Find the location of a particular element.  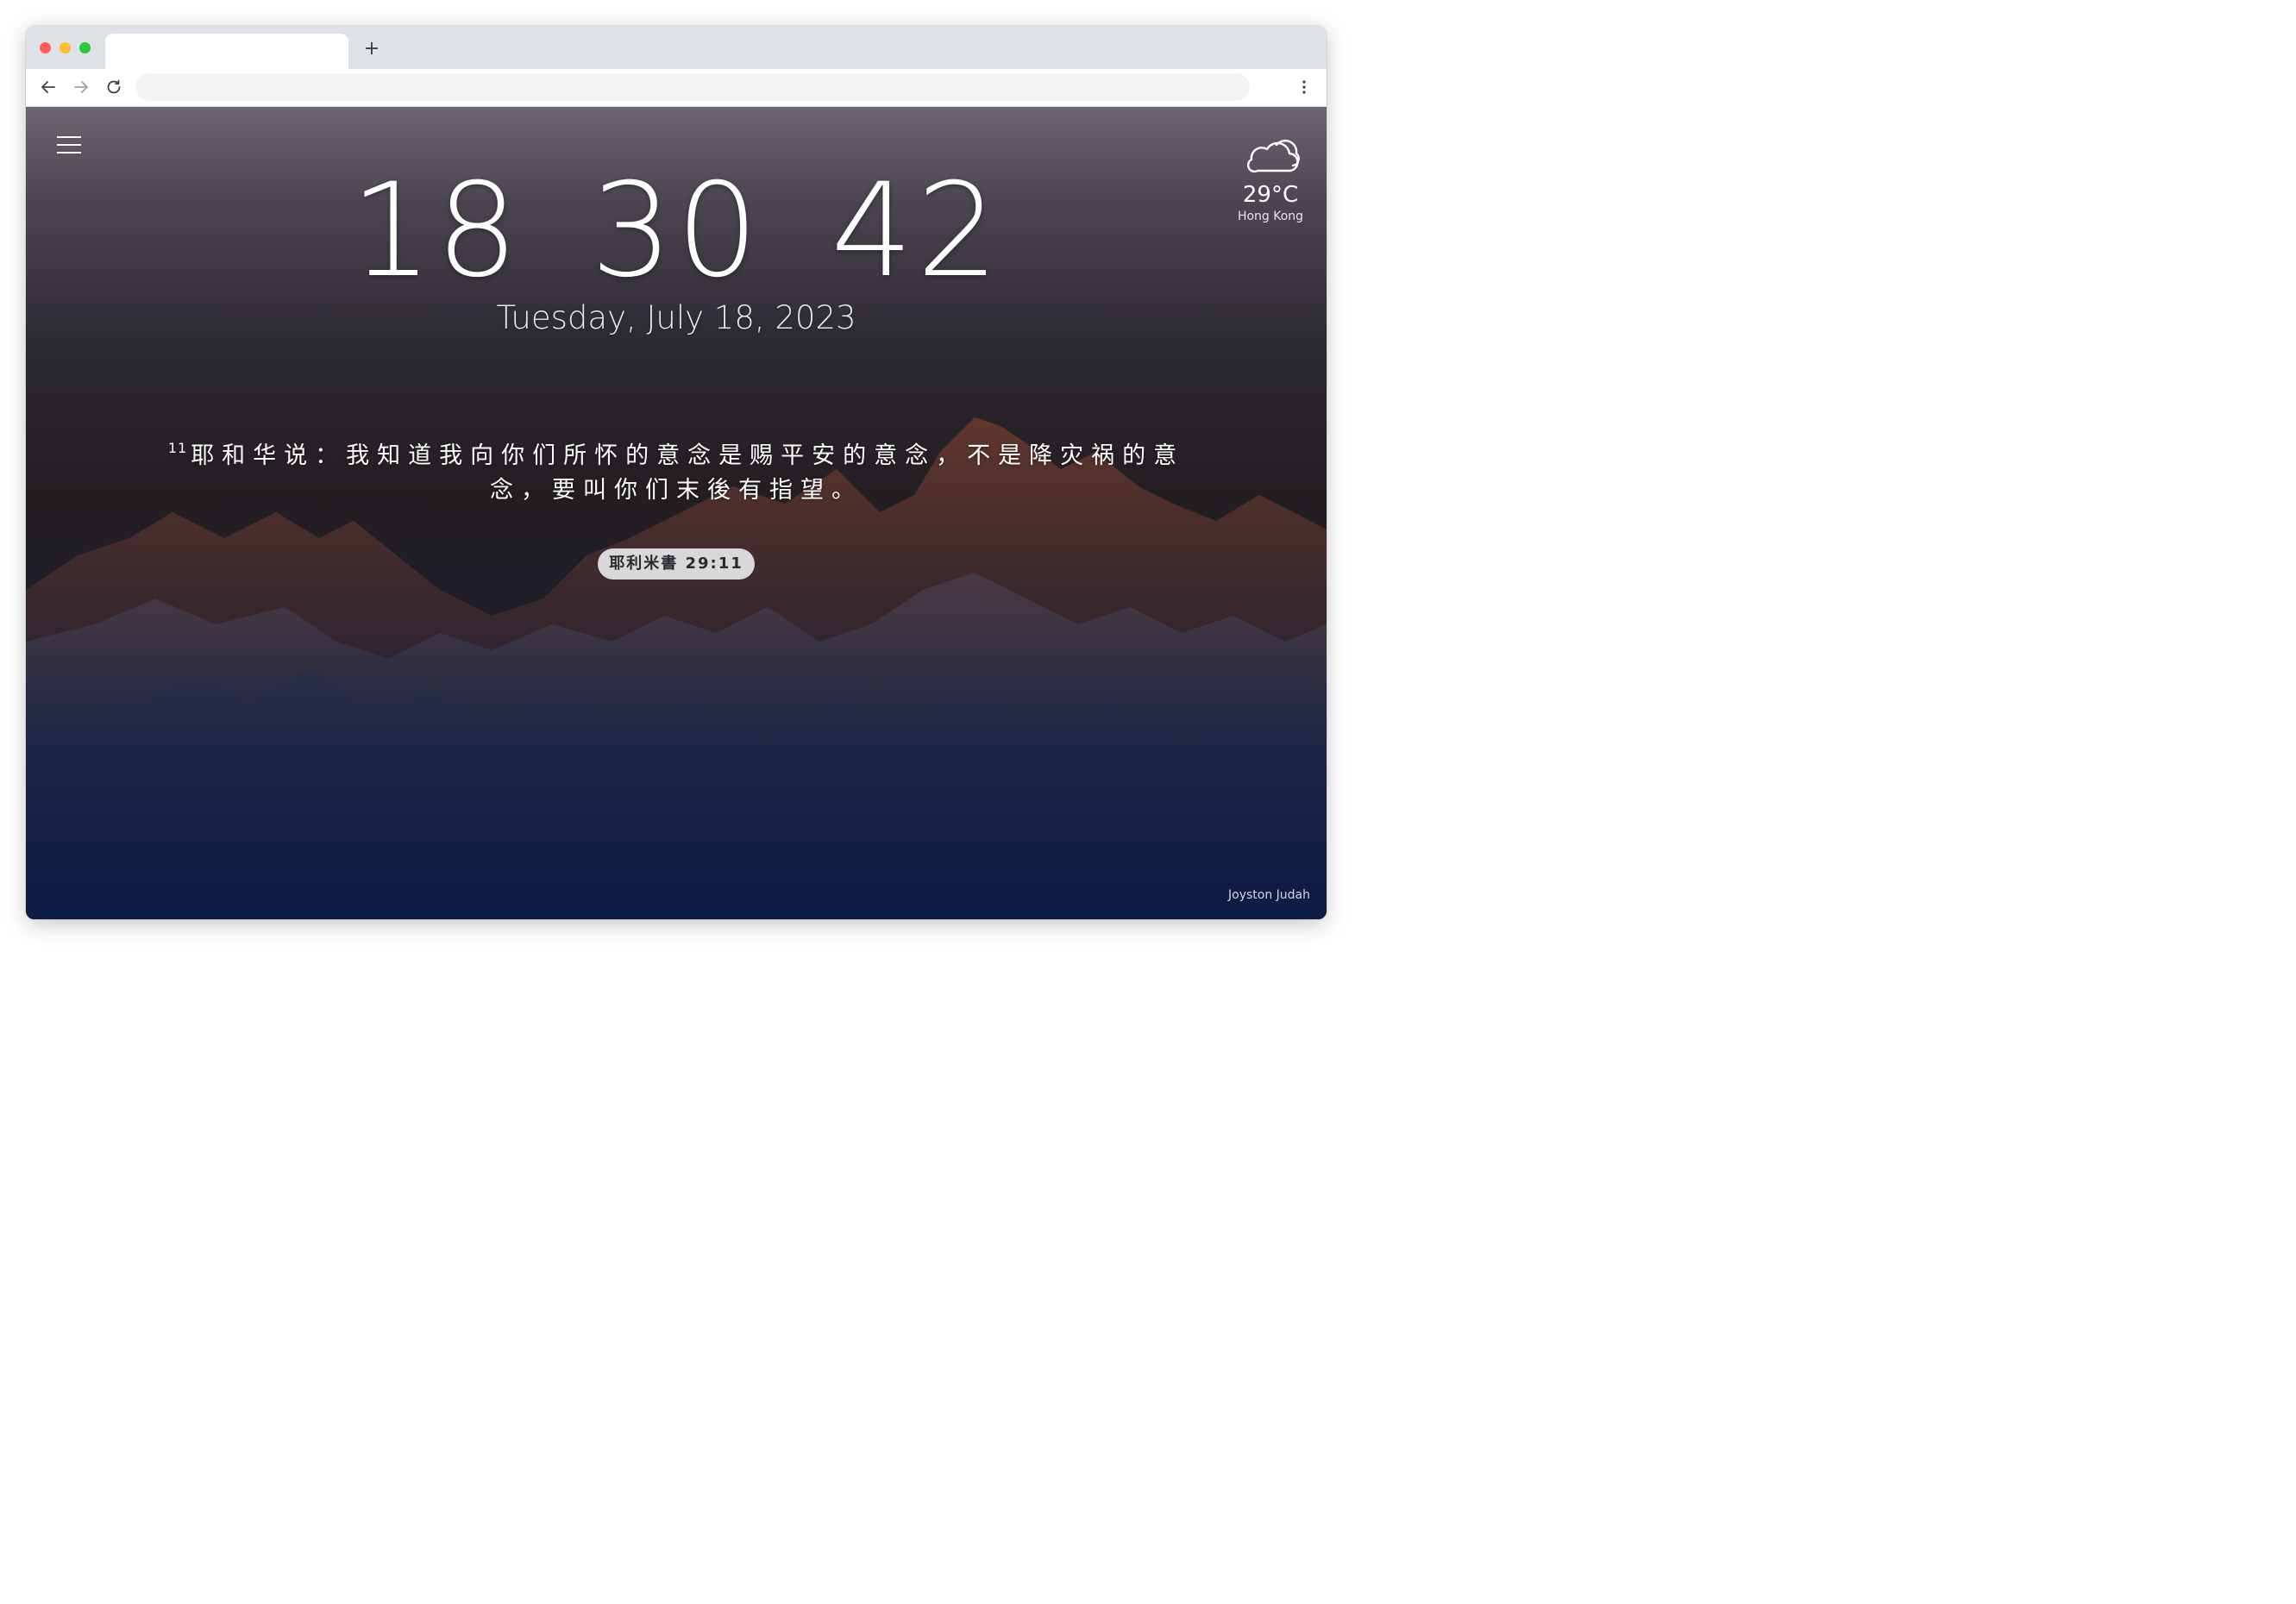

hamburger-icon is located at coordinates (69, 137).